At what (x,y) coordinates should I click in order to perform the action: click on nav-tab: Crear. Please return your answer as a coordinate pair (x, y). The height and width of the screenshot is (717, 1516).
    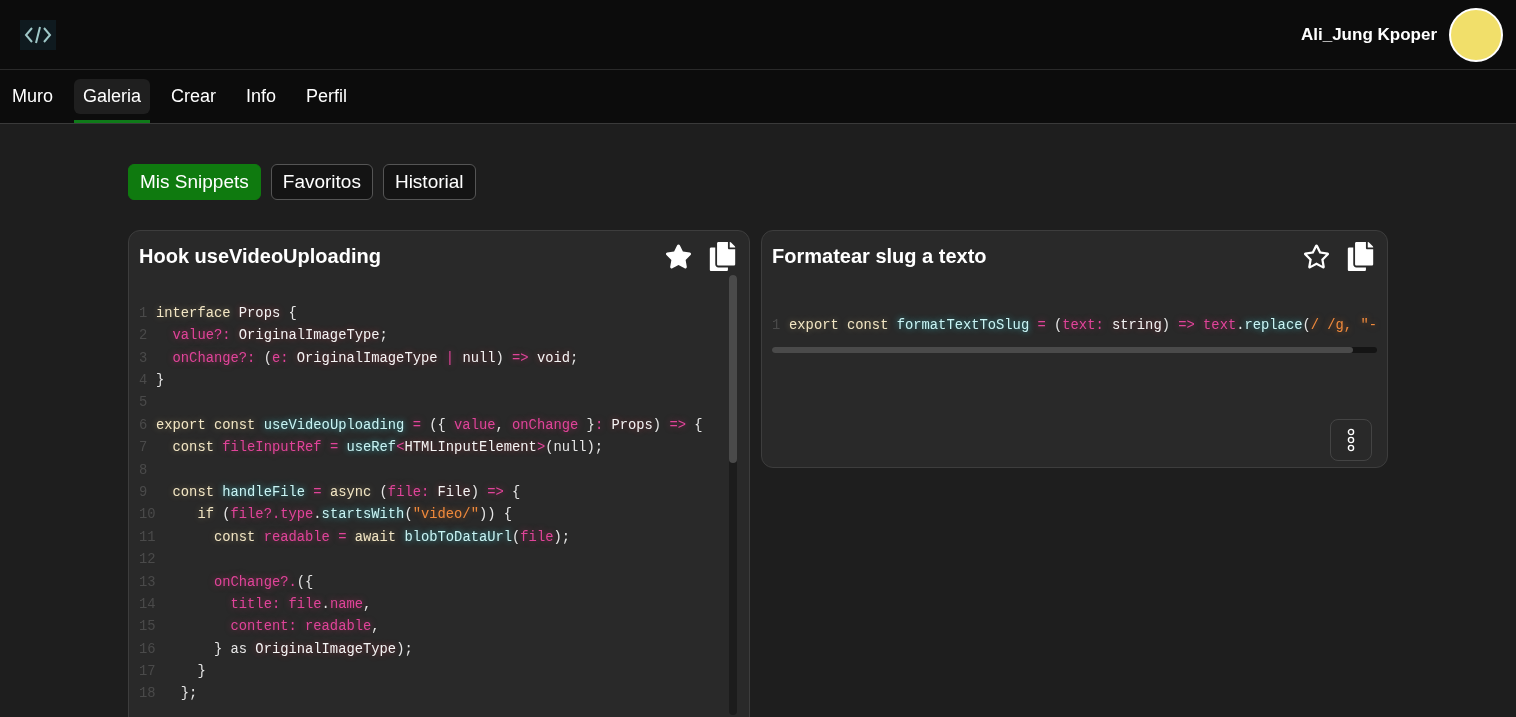
    Looking at the image, I should click on (194, 96).